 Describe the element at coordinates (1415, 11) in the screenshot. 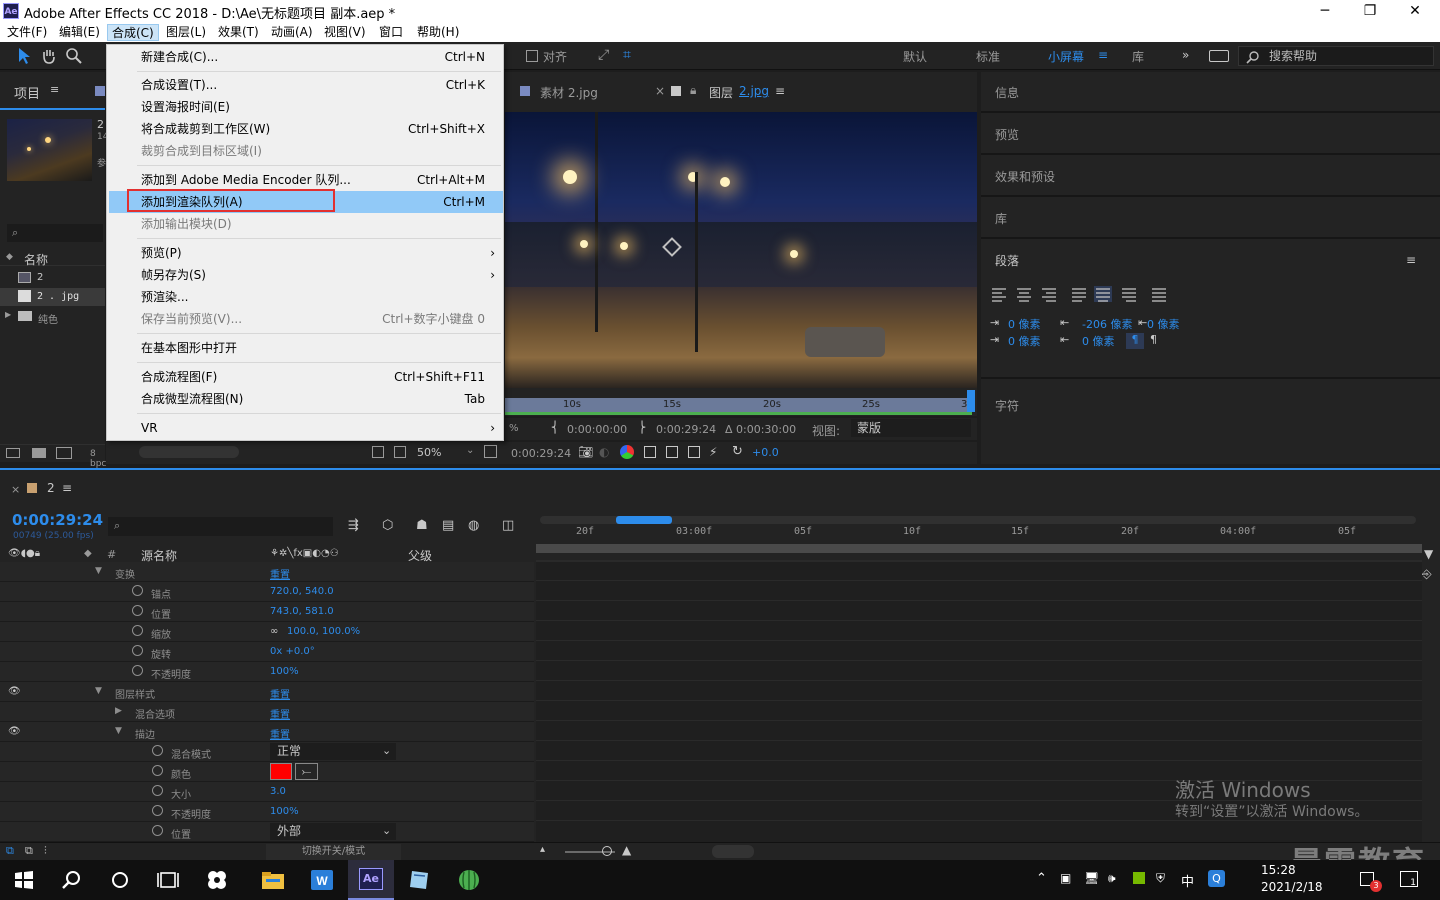

I see `close-button: ✕` at that location.